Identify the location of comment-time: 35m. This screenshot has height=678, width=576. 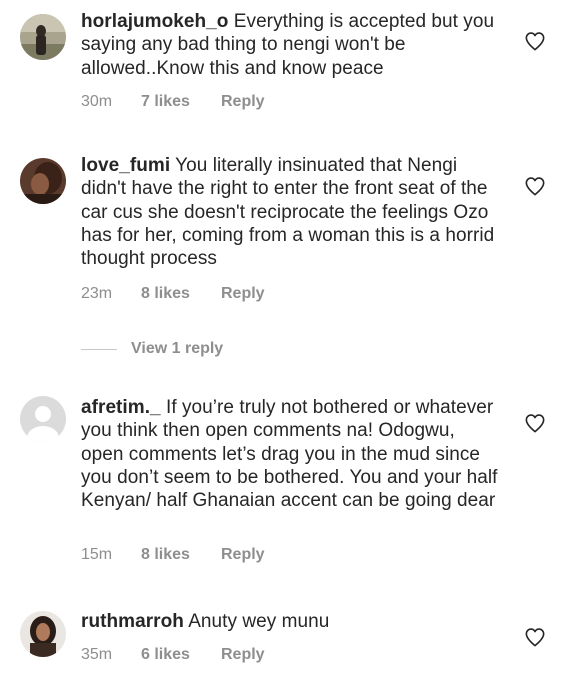
(97, 654).